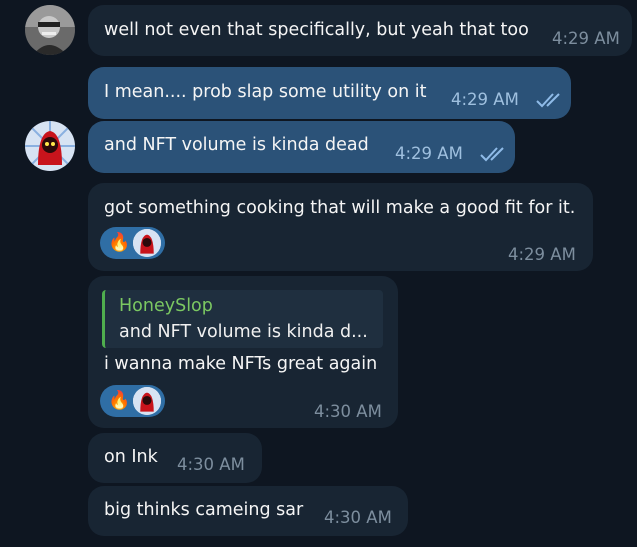 The height and width of the screenshot is (547, 637). I want to click on message-bubble-outgoing: and NFT volume is kinda dead 4:29 AM, so click(301, 147).